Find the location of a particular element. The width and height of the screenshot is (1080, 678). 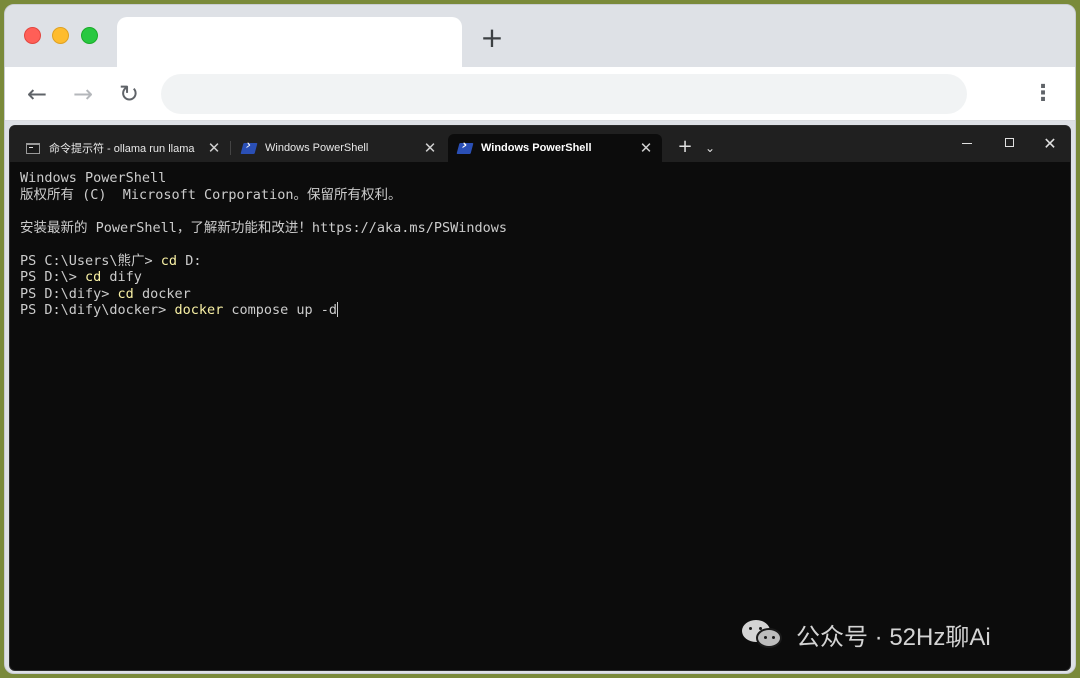

command-args: D: is located at coordinates (189, 260).